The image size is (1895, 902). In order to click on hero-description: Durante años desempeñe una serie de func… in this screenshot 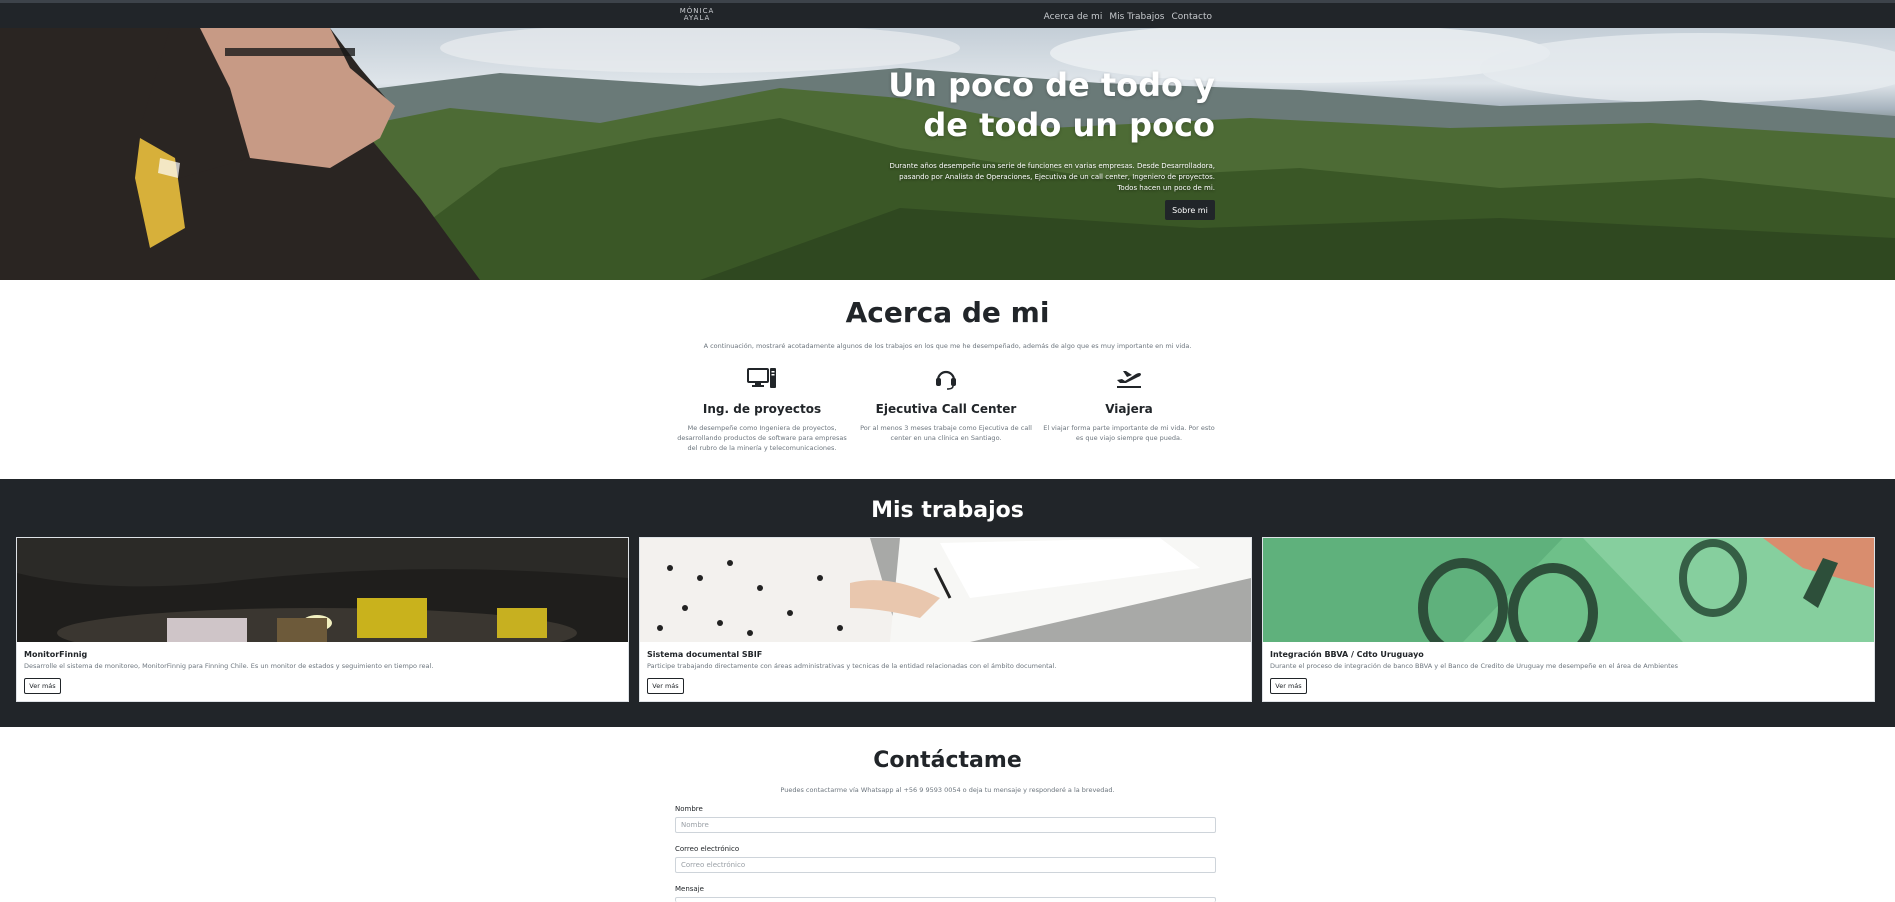, I will do `click(1052, 177)`.